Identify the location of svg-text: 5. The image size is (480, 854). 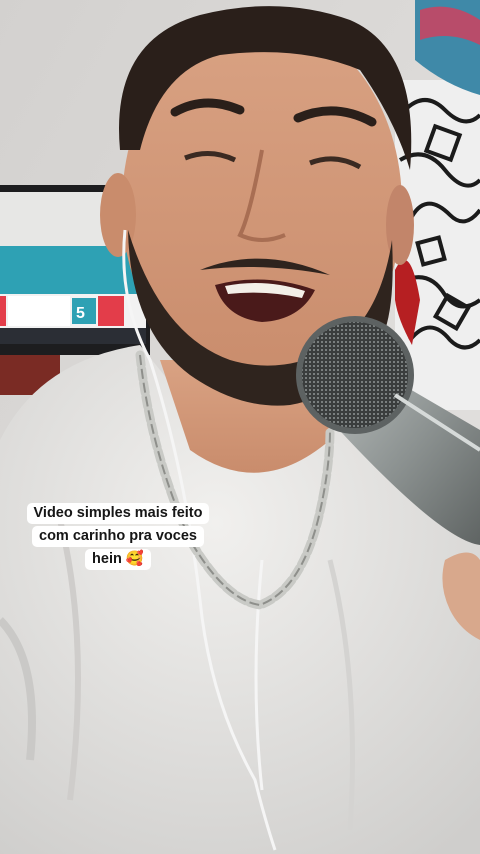
(80, 313).